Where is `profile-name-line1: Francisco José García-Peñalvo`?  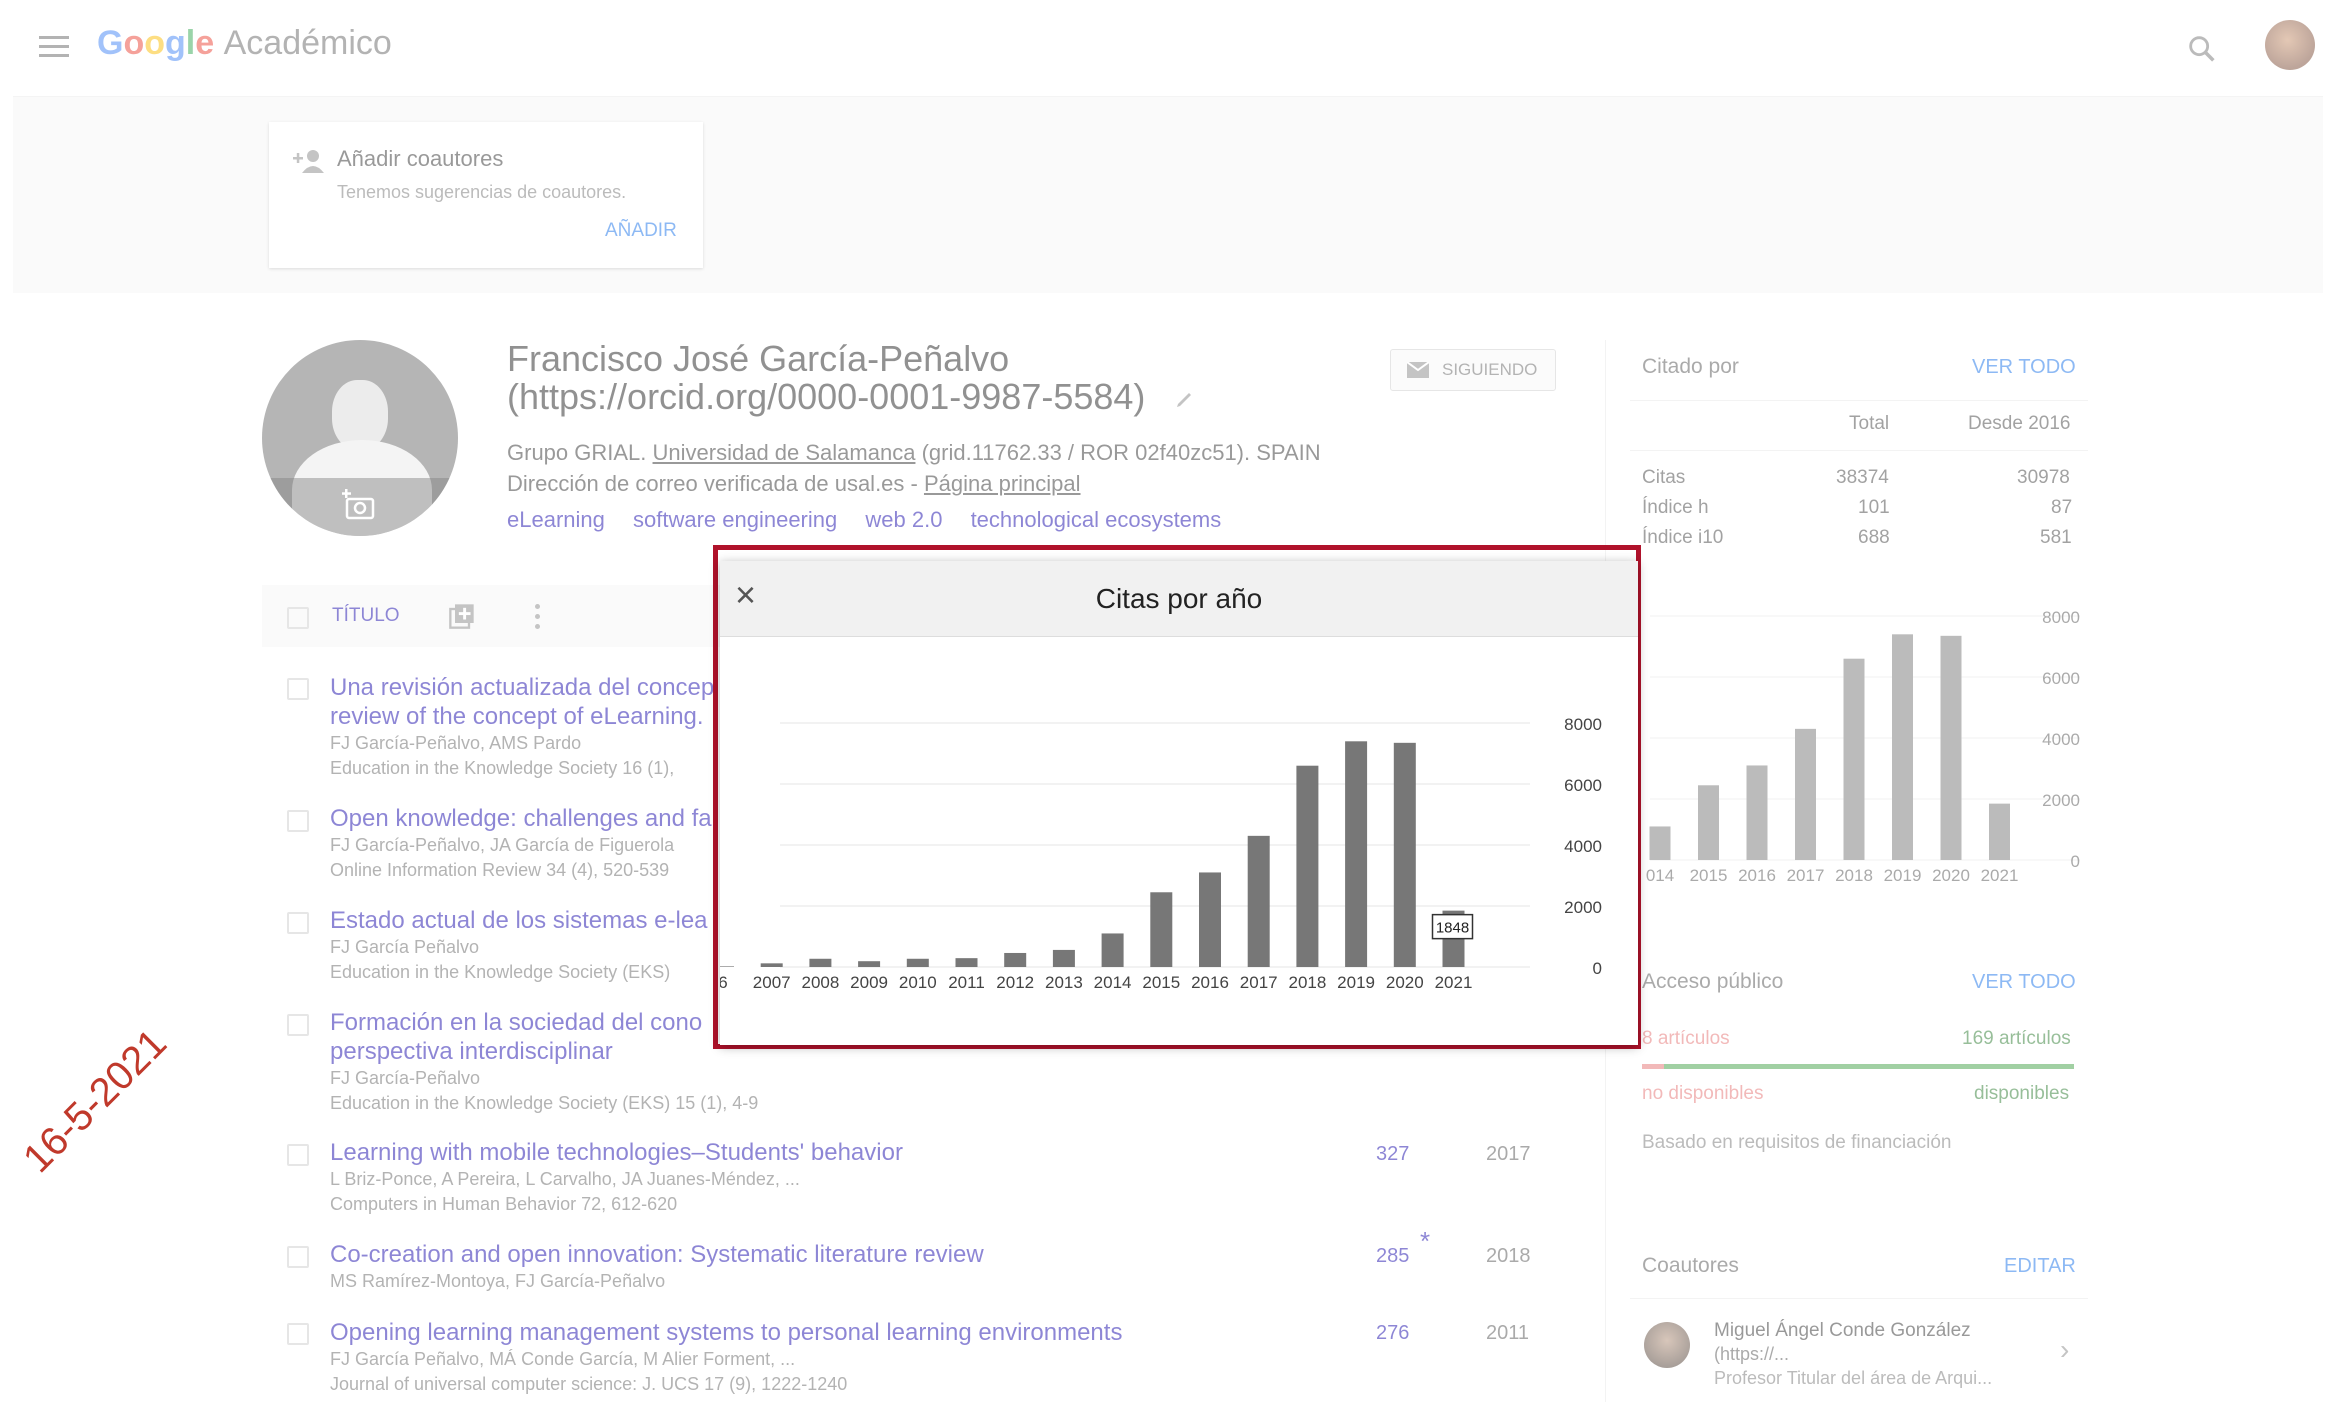
profile-name-line1: Francisco José García-Peñalvo is located at coordinates (758, 358).